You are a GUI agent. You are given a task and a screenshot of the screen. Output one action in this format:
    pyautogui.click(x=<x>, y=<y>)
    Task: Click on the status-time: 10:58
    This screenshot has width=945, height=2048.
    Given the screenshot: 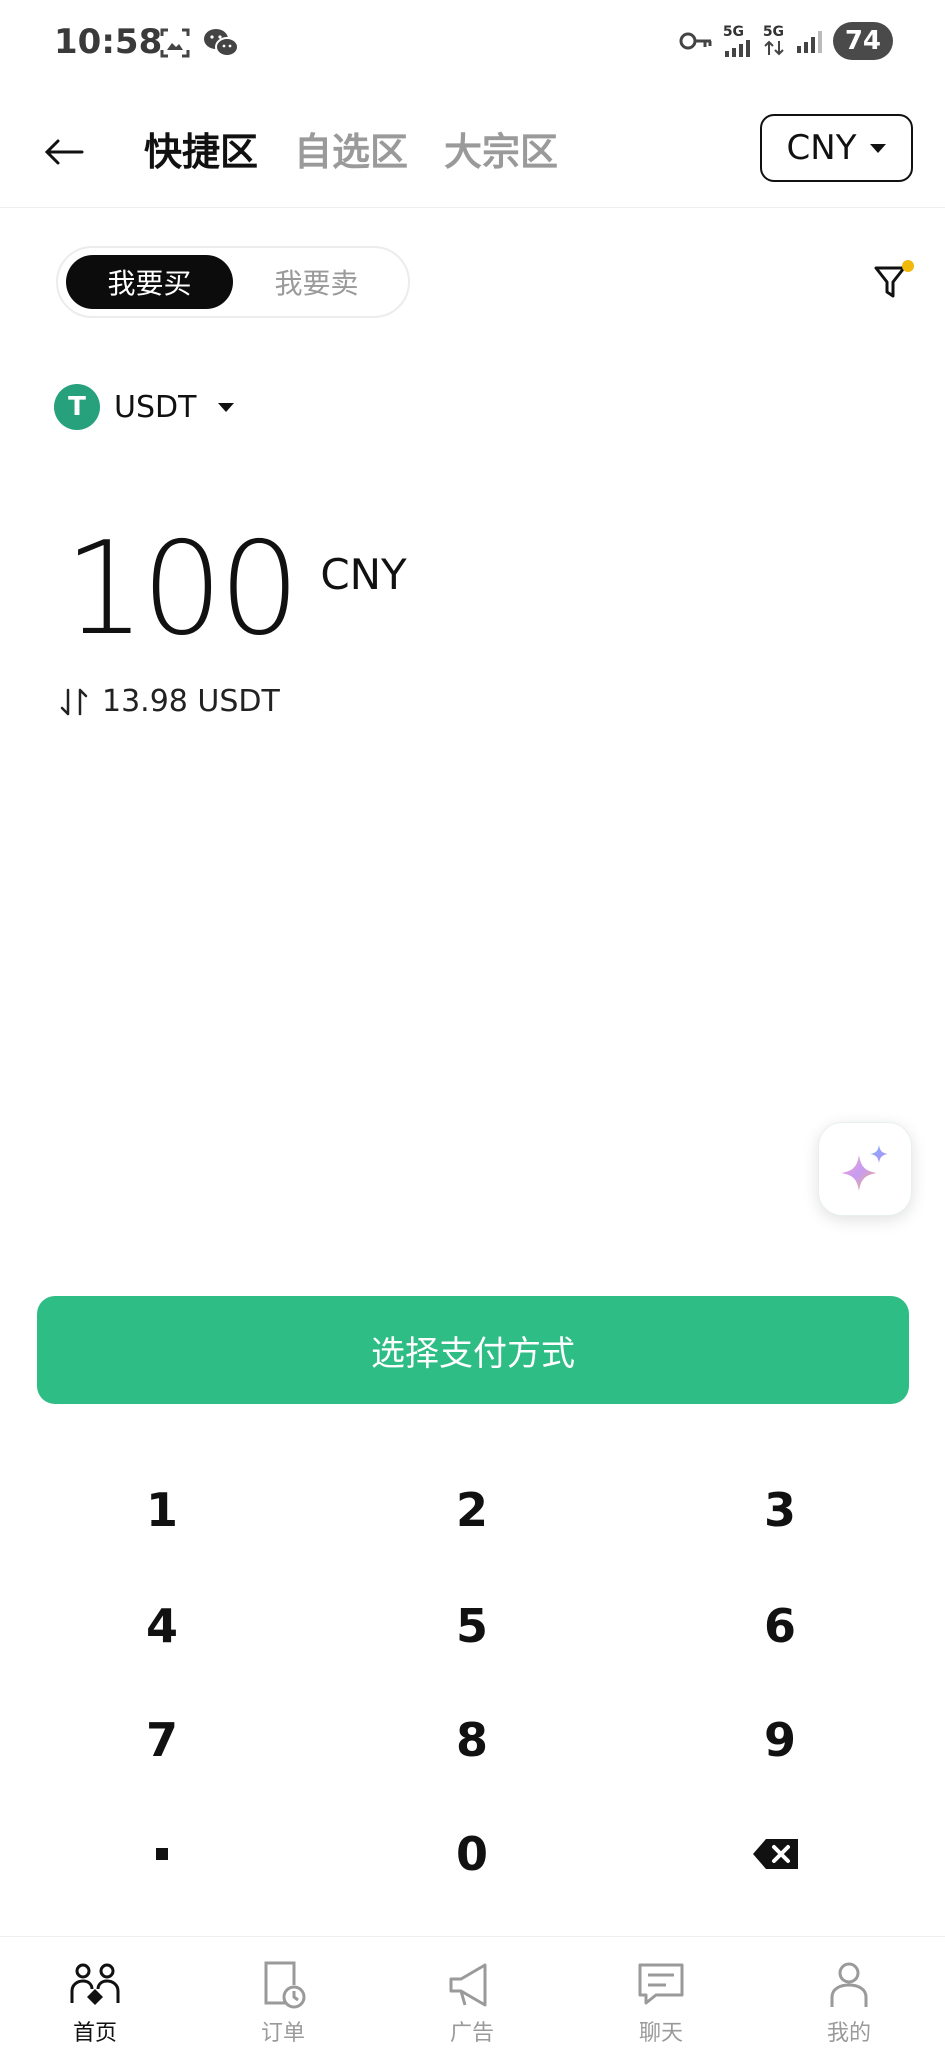 What is the action you would take?
    pyautogui.click(x=108, y=42)
    